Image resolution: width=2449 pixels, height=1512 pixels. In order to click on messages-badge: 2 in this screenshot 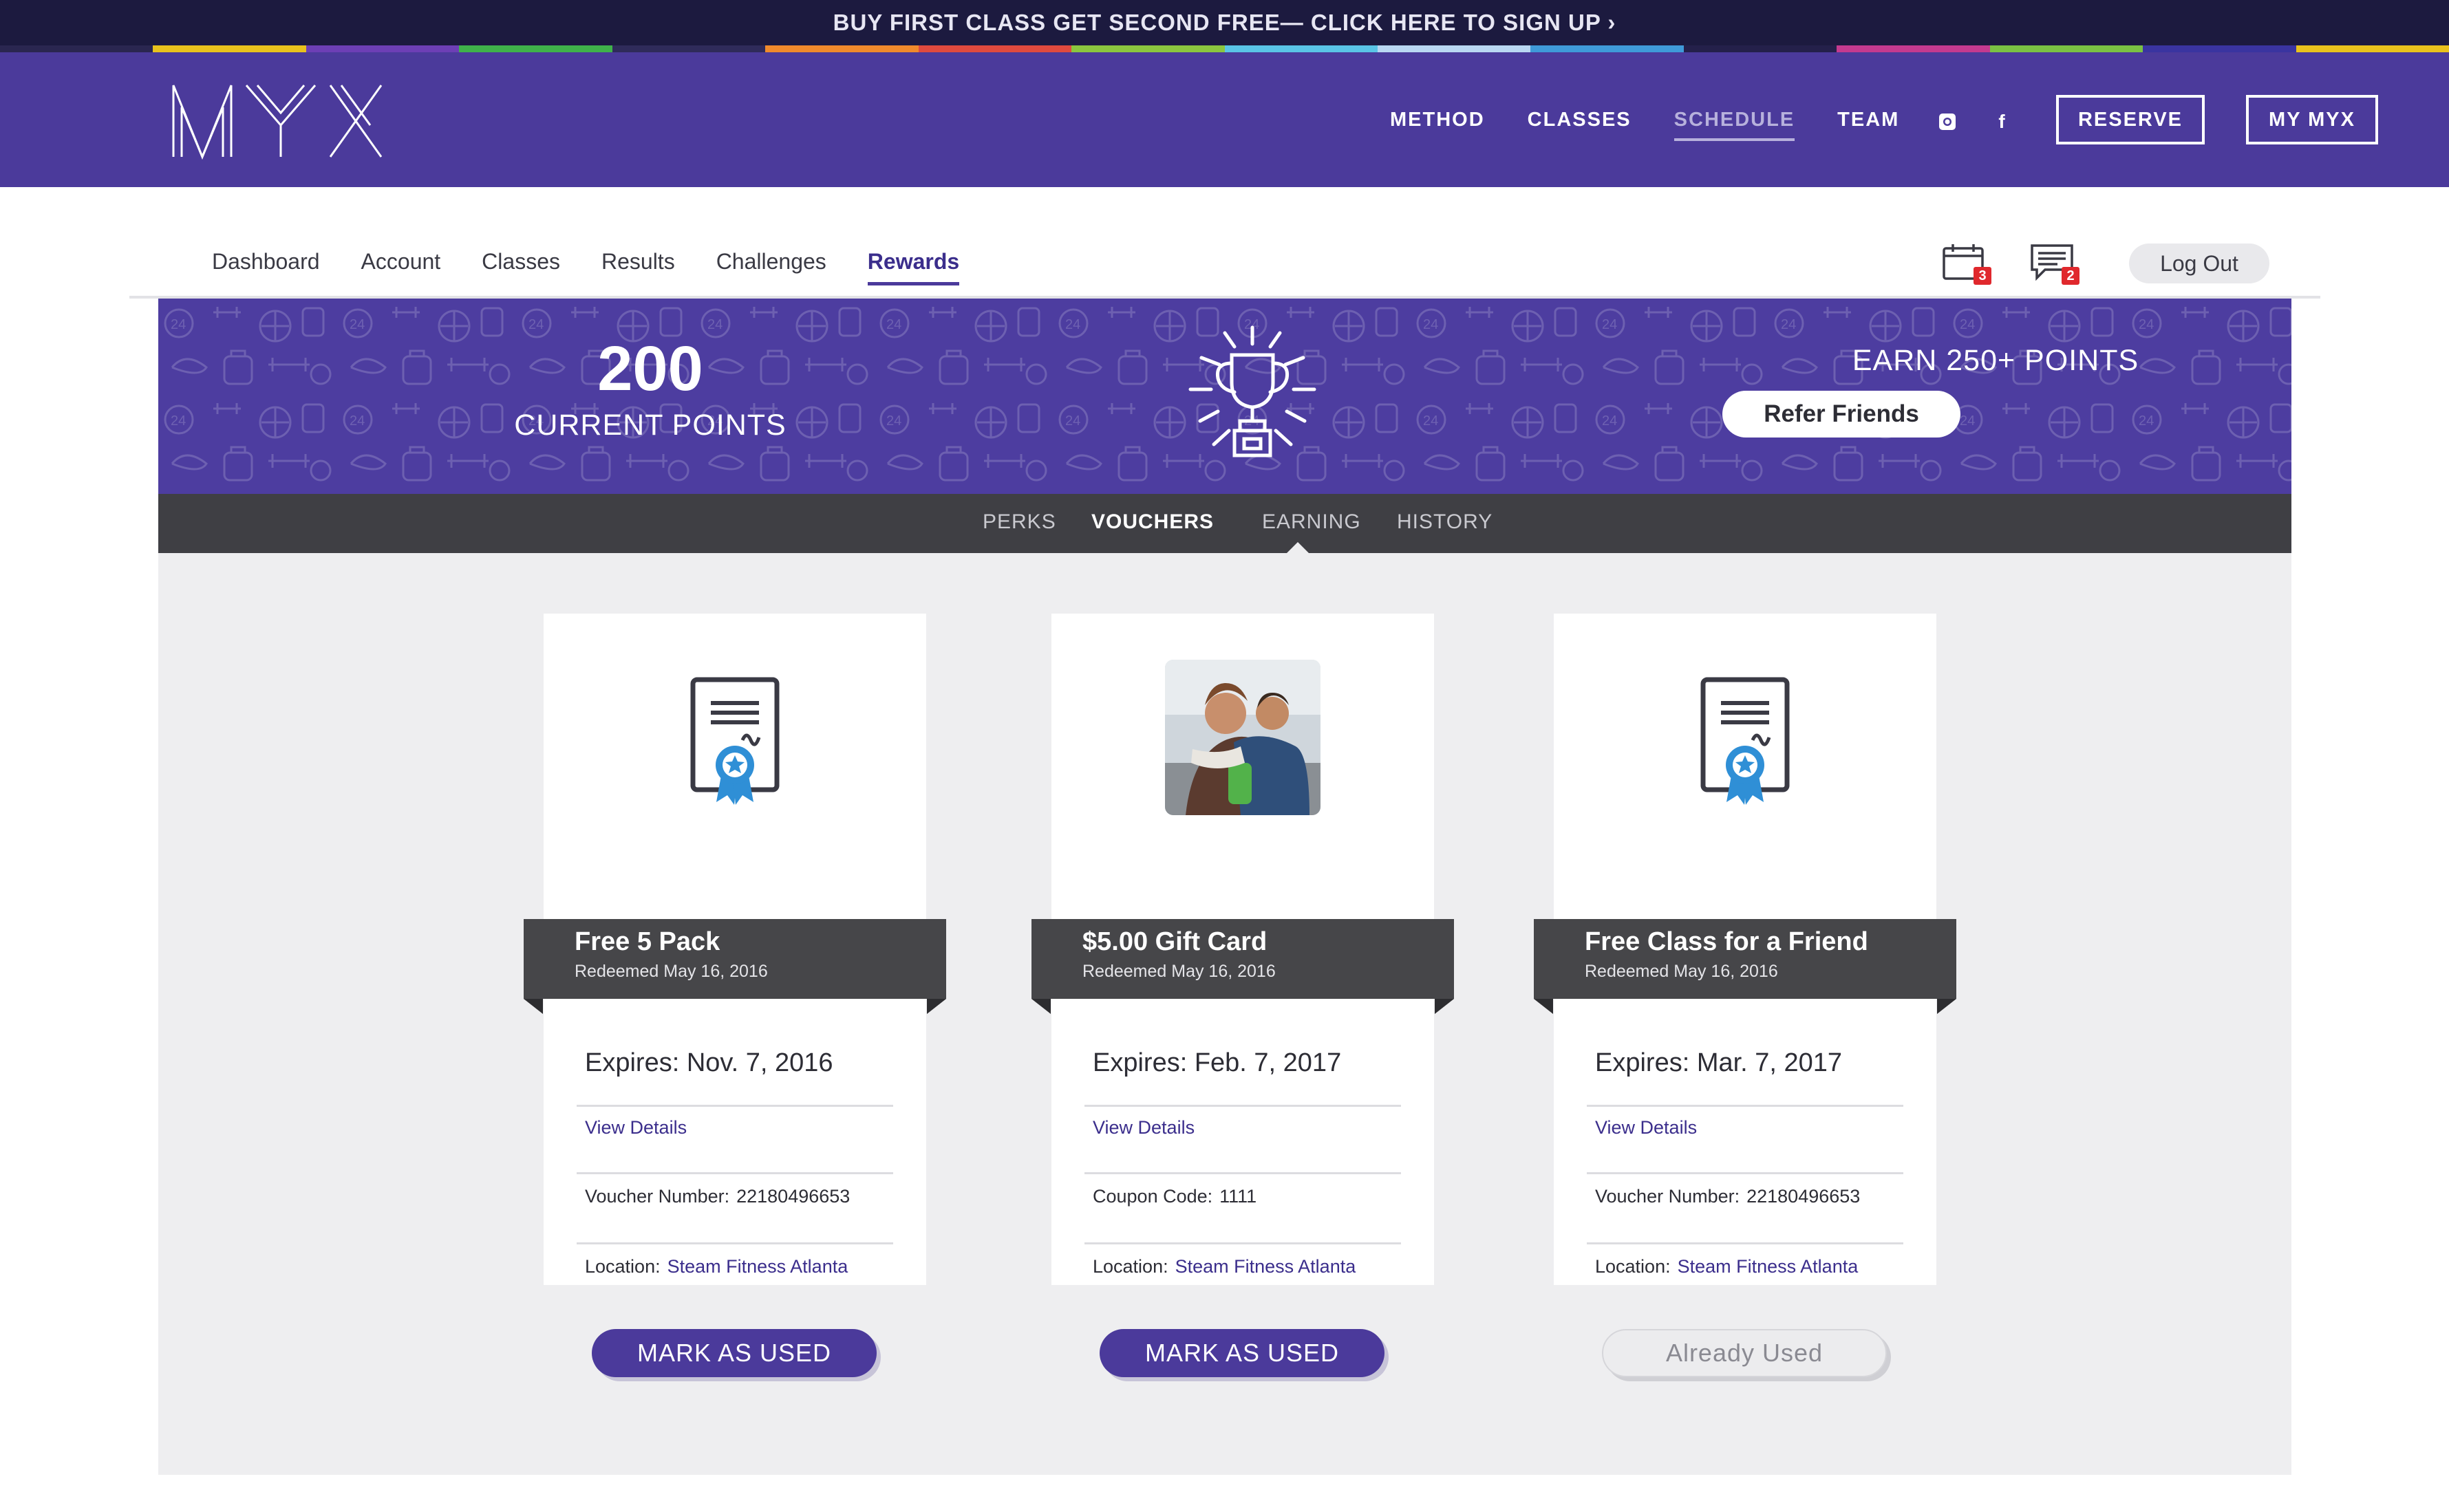, I will do `click(2070, 276)`.